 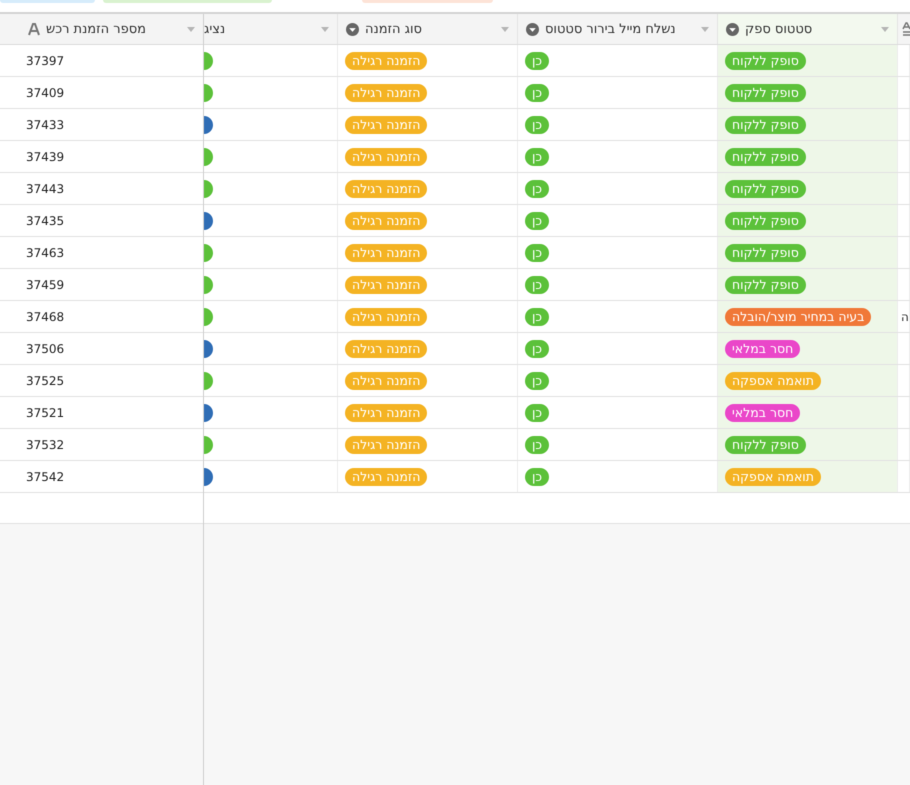 I want to click on order-number: 37521, so click(x=45, y=413).